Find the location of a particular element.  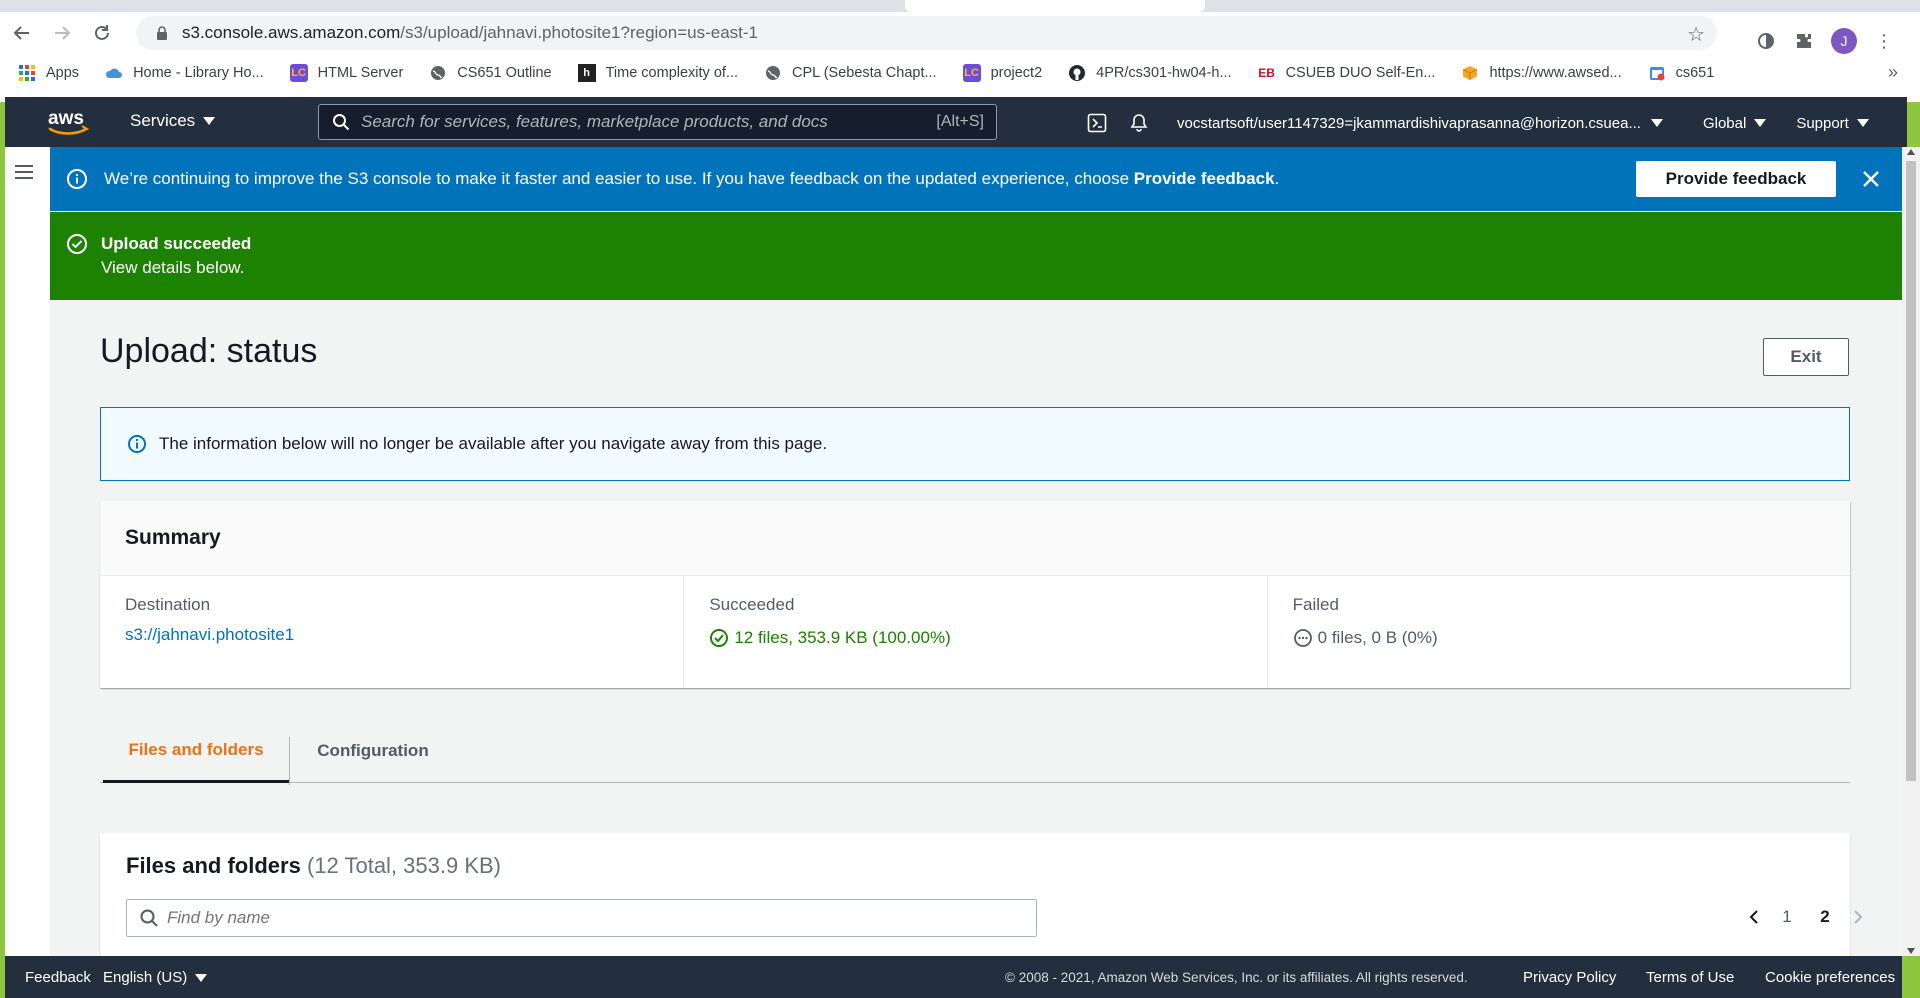

support-label: Support is located at coordinates (1822, 123).